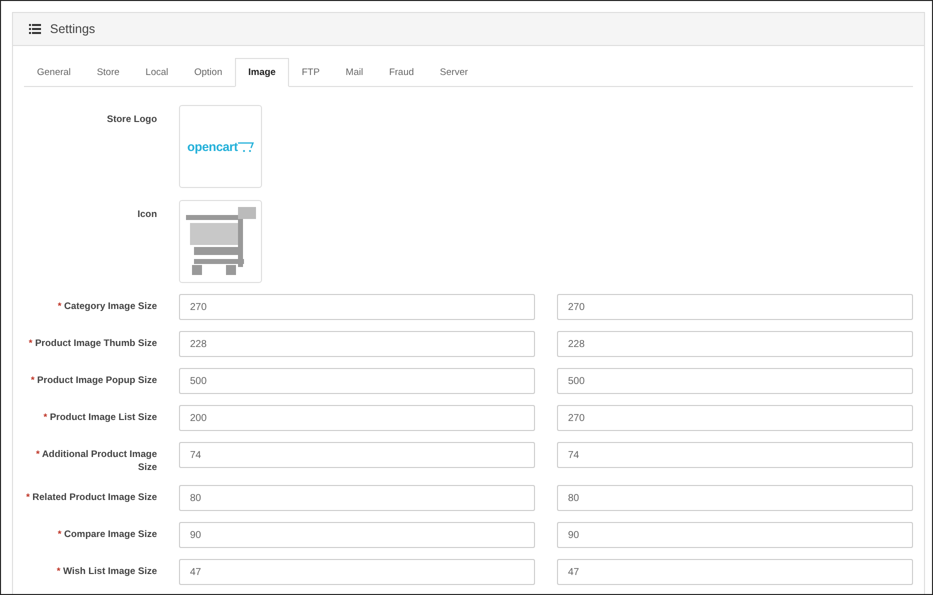 This screenshot has height=595, width=933. Describe the element at coordinates (357, 418) in the screenshot. I see `width-input: 200` at that location.